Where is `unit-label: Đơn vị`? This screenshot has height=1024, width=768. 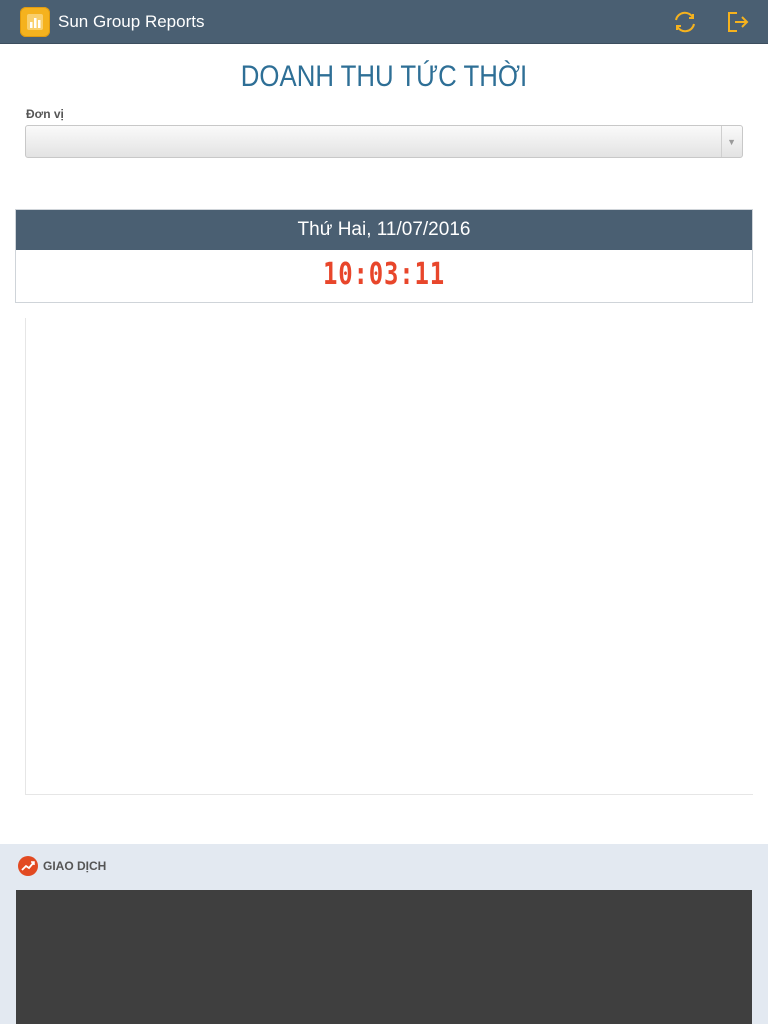 unit-label: Đơn vị is located at coordinates (45, 114).